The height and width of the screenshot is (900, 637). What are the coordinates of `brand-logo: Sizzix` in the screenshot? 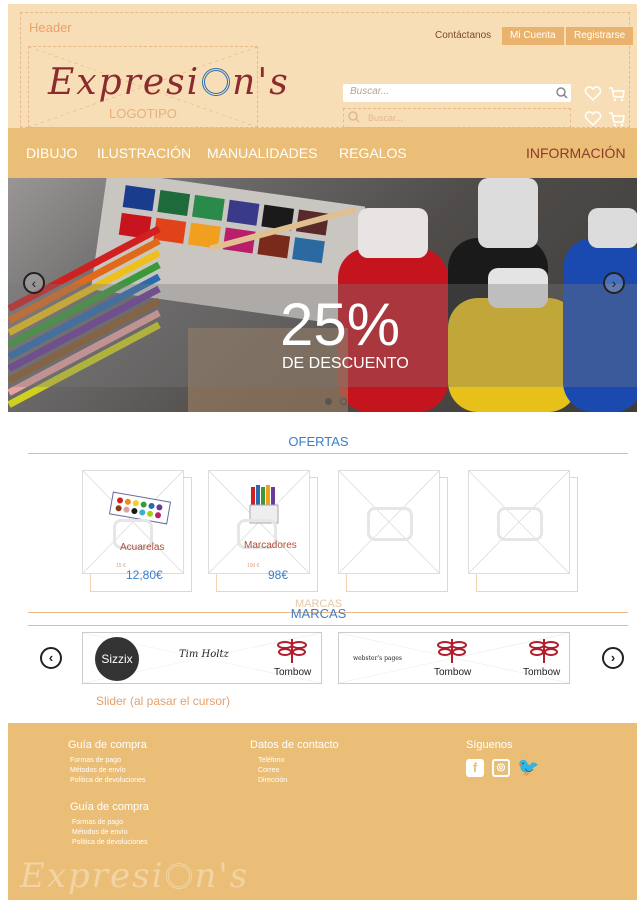 It's located at (117, 659).